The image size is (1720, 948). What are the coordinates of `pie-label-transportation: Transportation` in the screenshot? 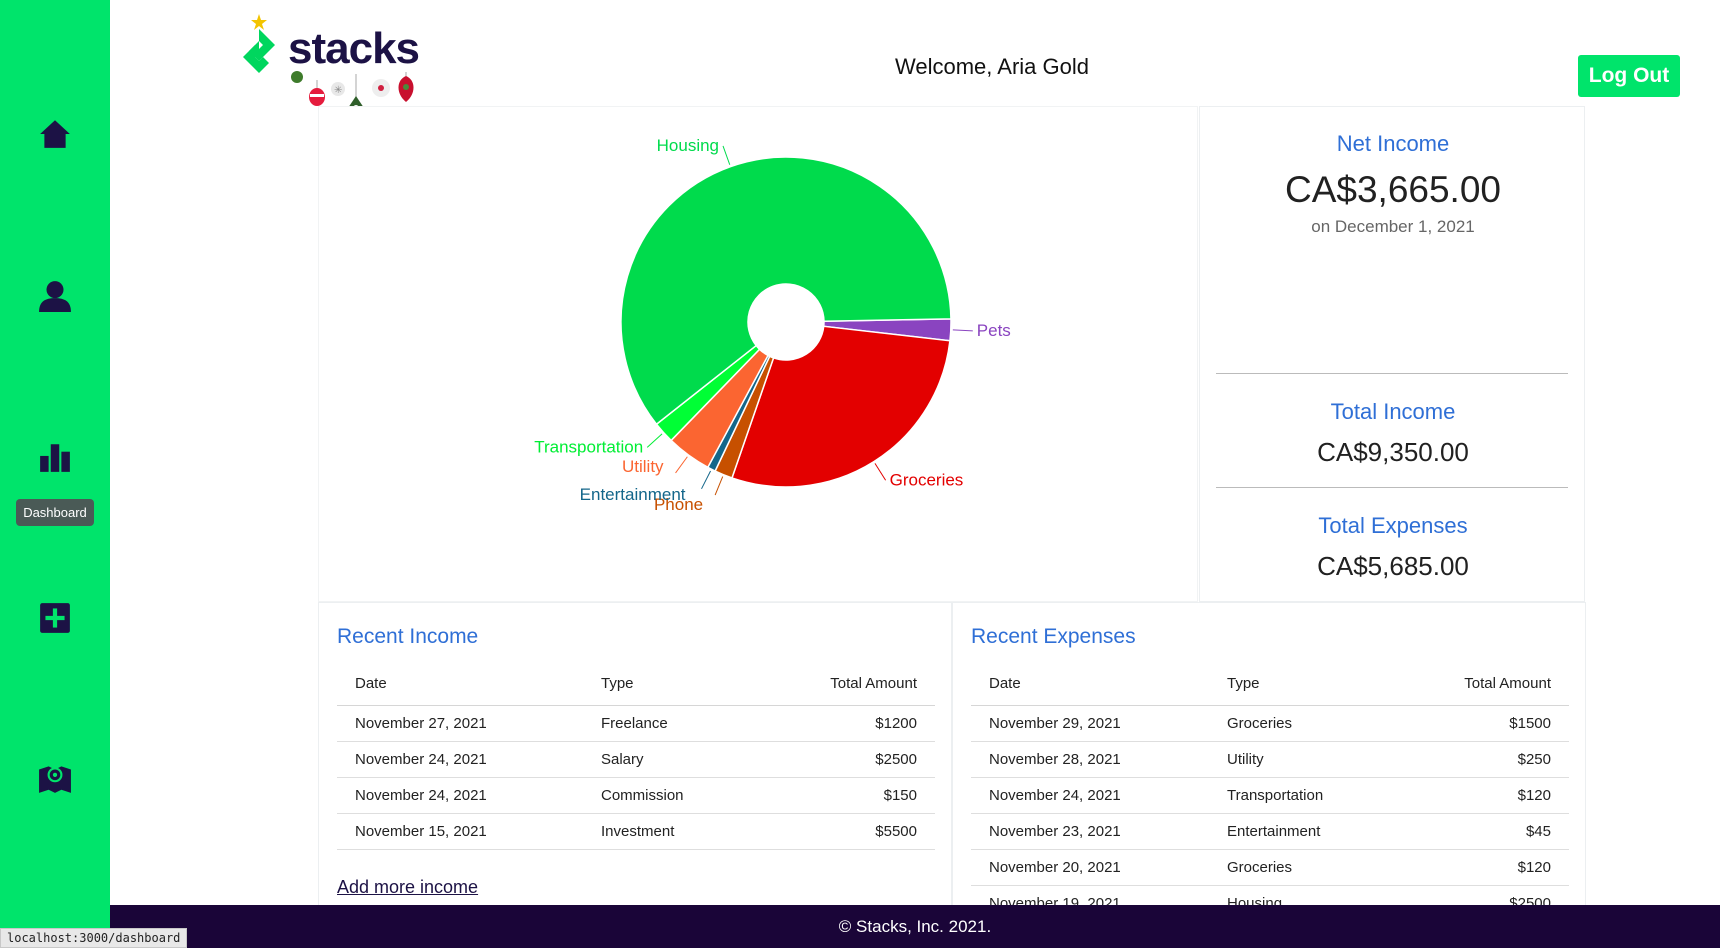 It's located at (588, 446).